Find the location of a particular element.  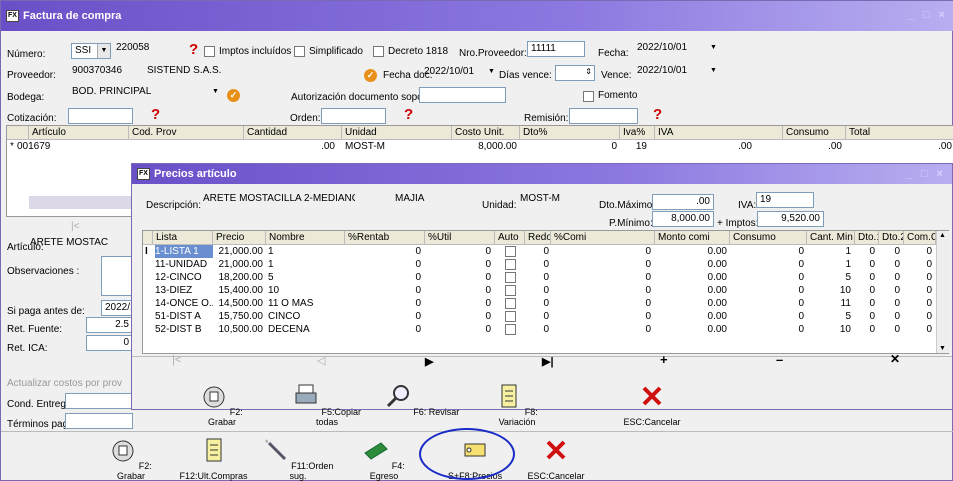

cell-nombre: DECENA is located at coordinates (305, 329).